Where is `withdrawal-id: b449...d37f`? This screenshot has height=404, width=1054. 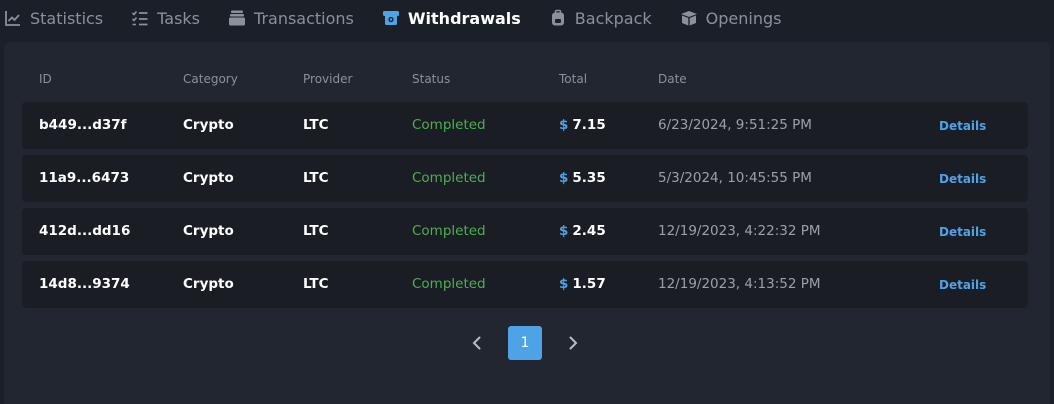 withdrawal-id: b449...d37f is located at coordinates (83, 125).